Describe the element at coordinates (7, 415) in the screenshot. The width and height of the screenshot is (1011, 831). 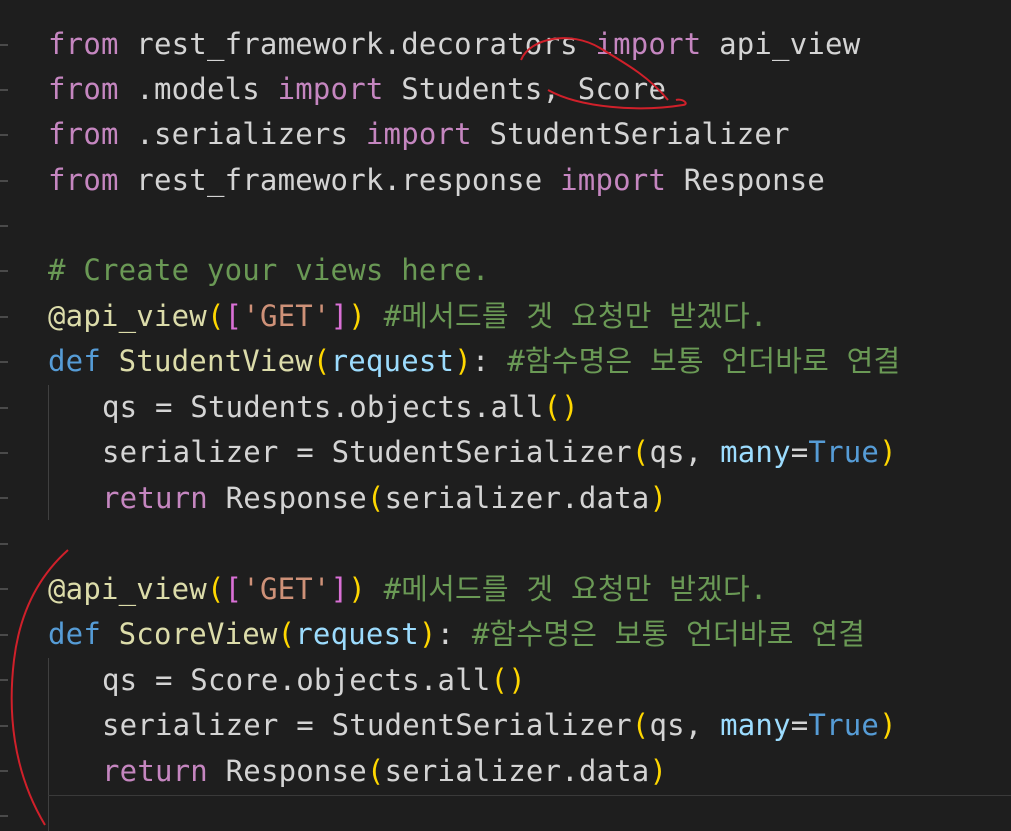
I see `line-gutter` at that location.